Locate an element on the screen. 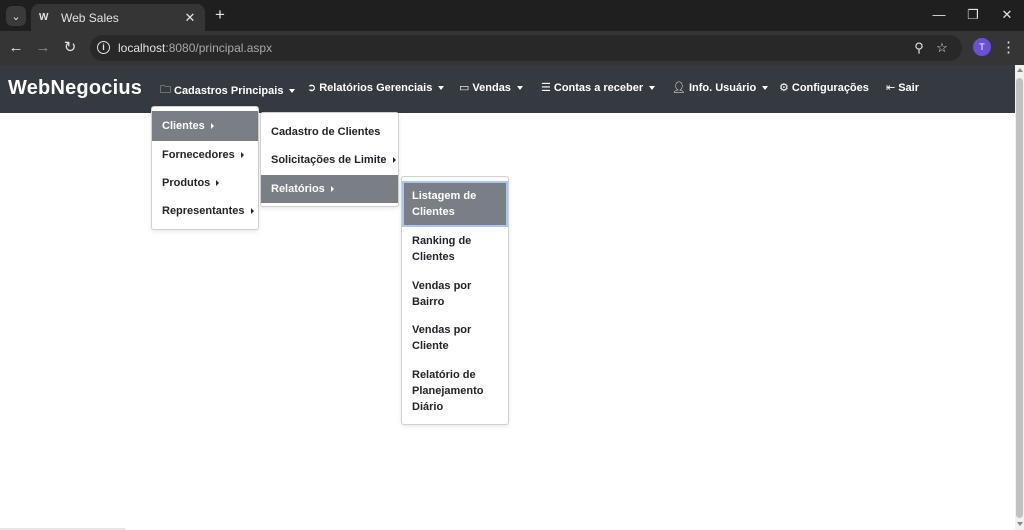 This screenshot has width=1024, height=530. menu-item-produtos: Produtos is located at coordinates (205, 183).